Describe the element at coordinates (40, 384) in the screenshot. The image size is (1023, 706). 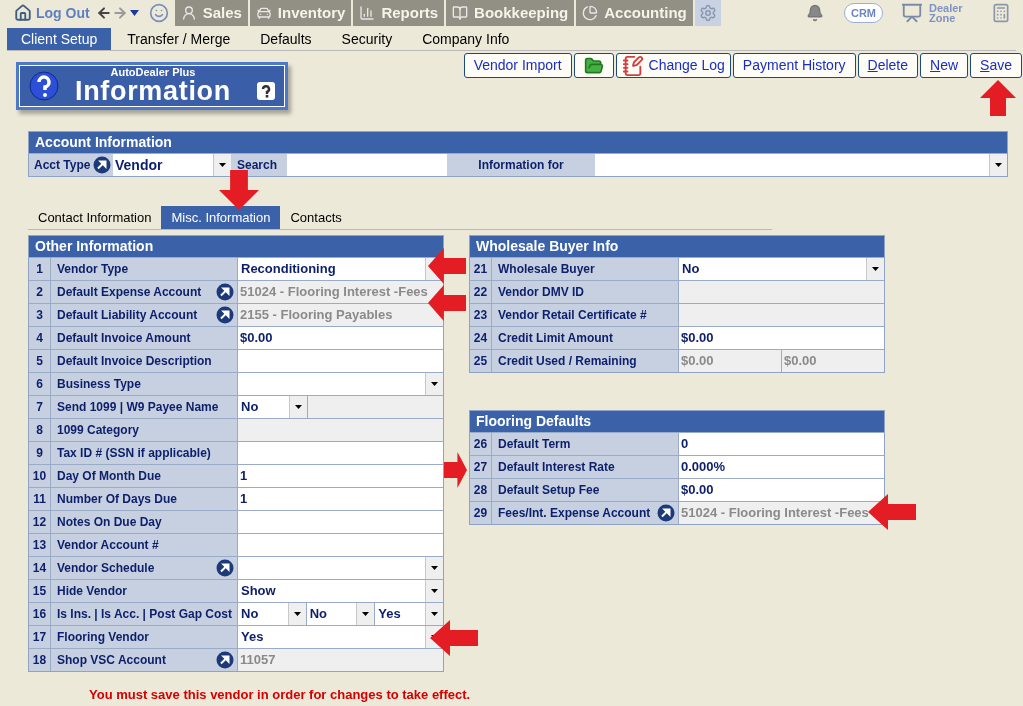
I see `row-number: 6` at that location.